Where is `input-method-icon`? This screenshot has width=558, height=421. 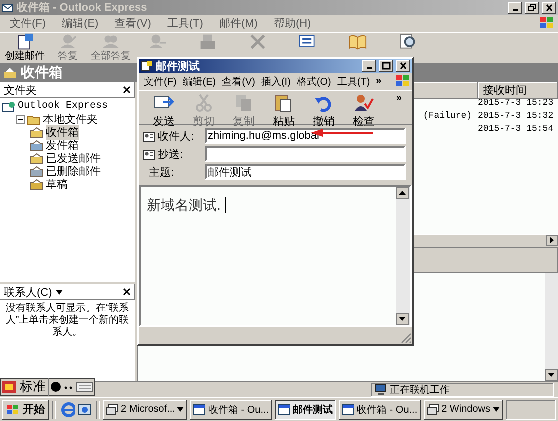
input-method-icon is located at coordinates (9, 387).